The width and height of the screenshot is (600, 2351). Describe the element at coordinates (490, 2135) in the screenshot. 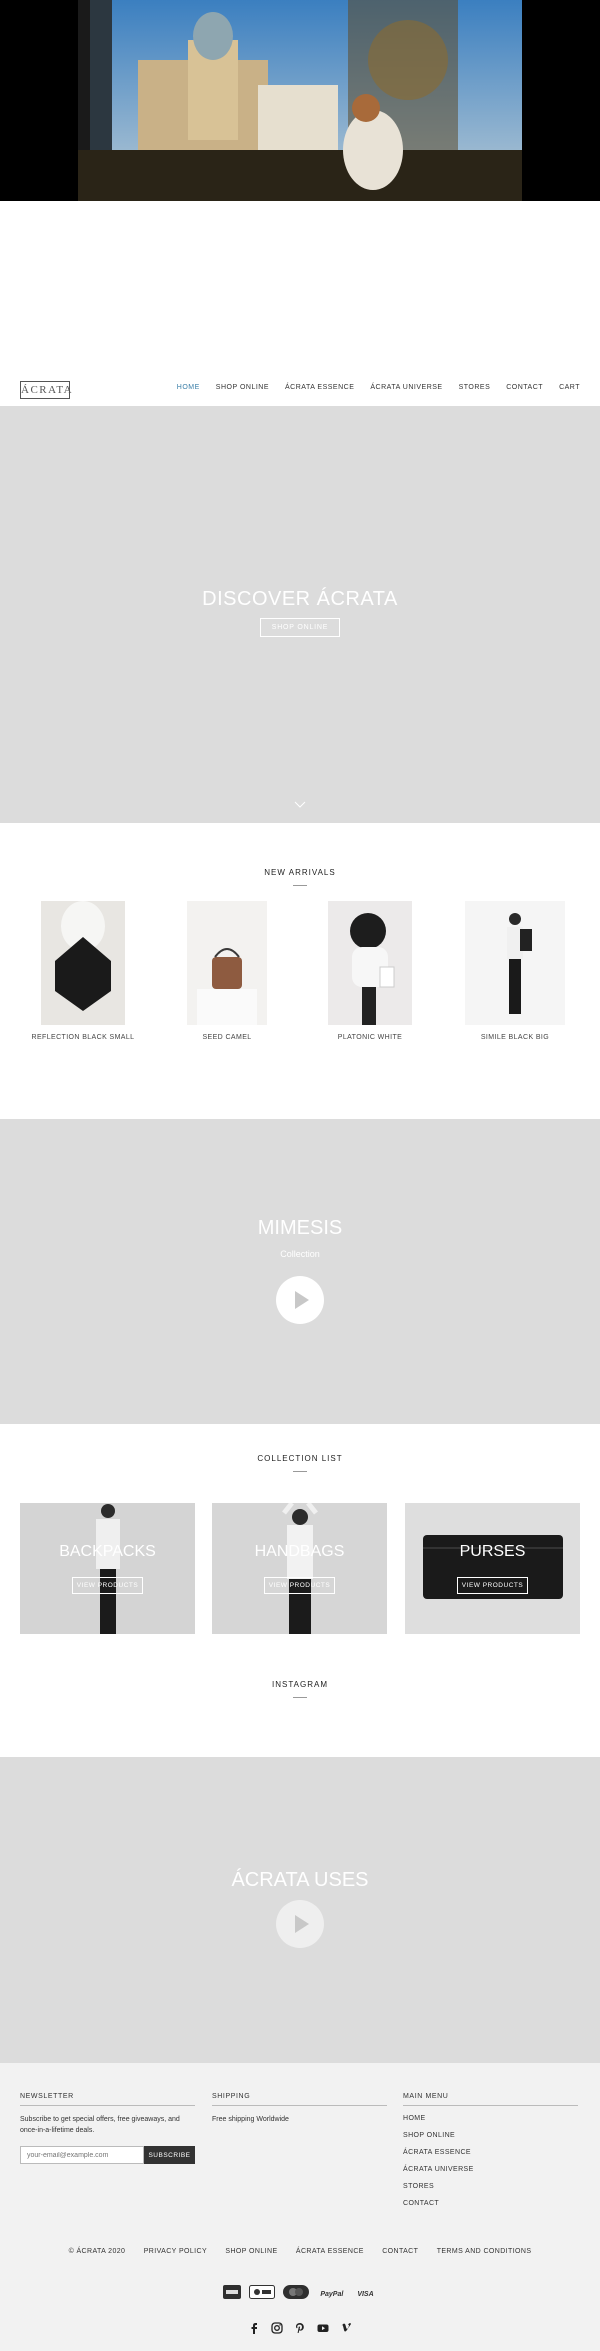

I see `menu-item-shop-online: SHOP ONLINE` at that location.